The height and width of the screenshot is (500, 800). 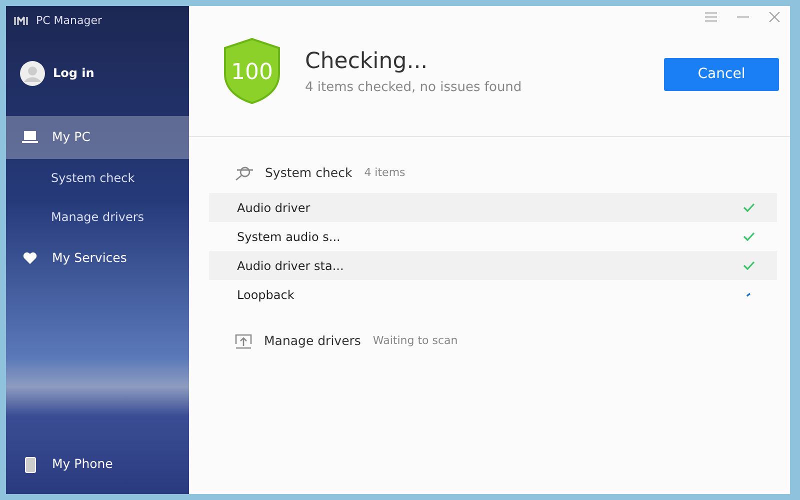 What do you see at coordinates (243, 341) in the screenshot?
I see `upload-icon` at bounding box center [243, 341].